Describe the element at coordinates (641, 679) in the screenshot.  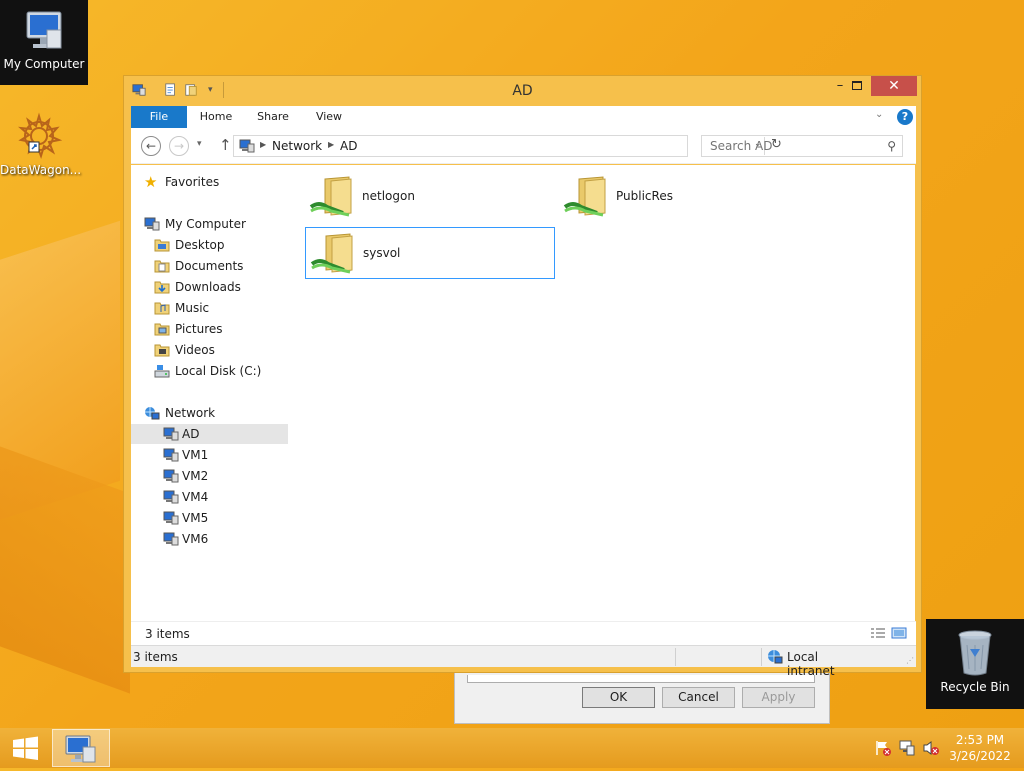
I see `dialog-field` at that location.